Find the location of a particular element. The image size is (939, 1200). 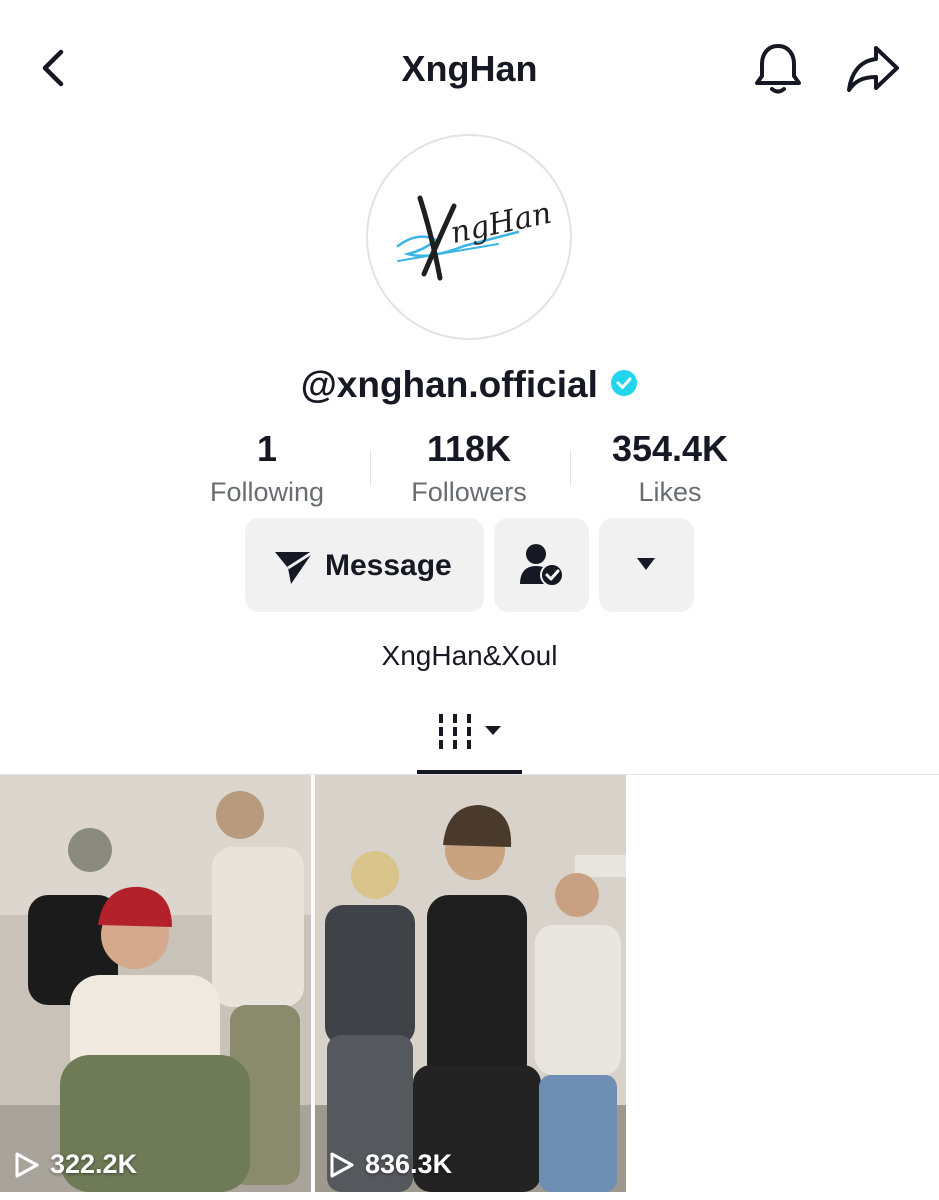

bell-icon is located at coordinates (778, 69).